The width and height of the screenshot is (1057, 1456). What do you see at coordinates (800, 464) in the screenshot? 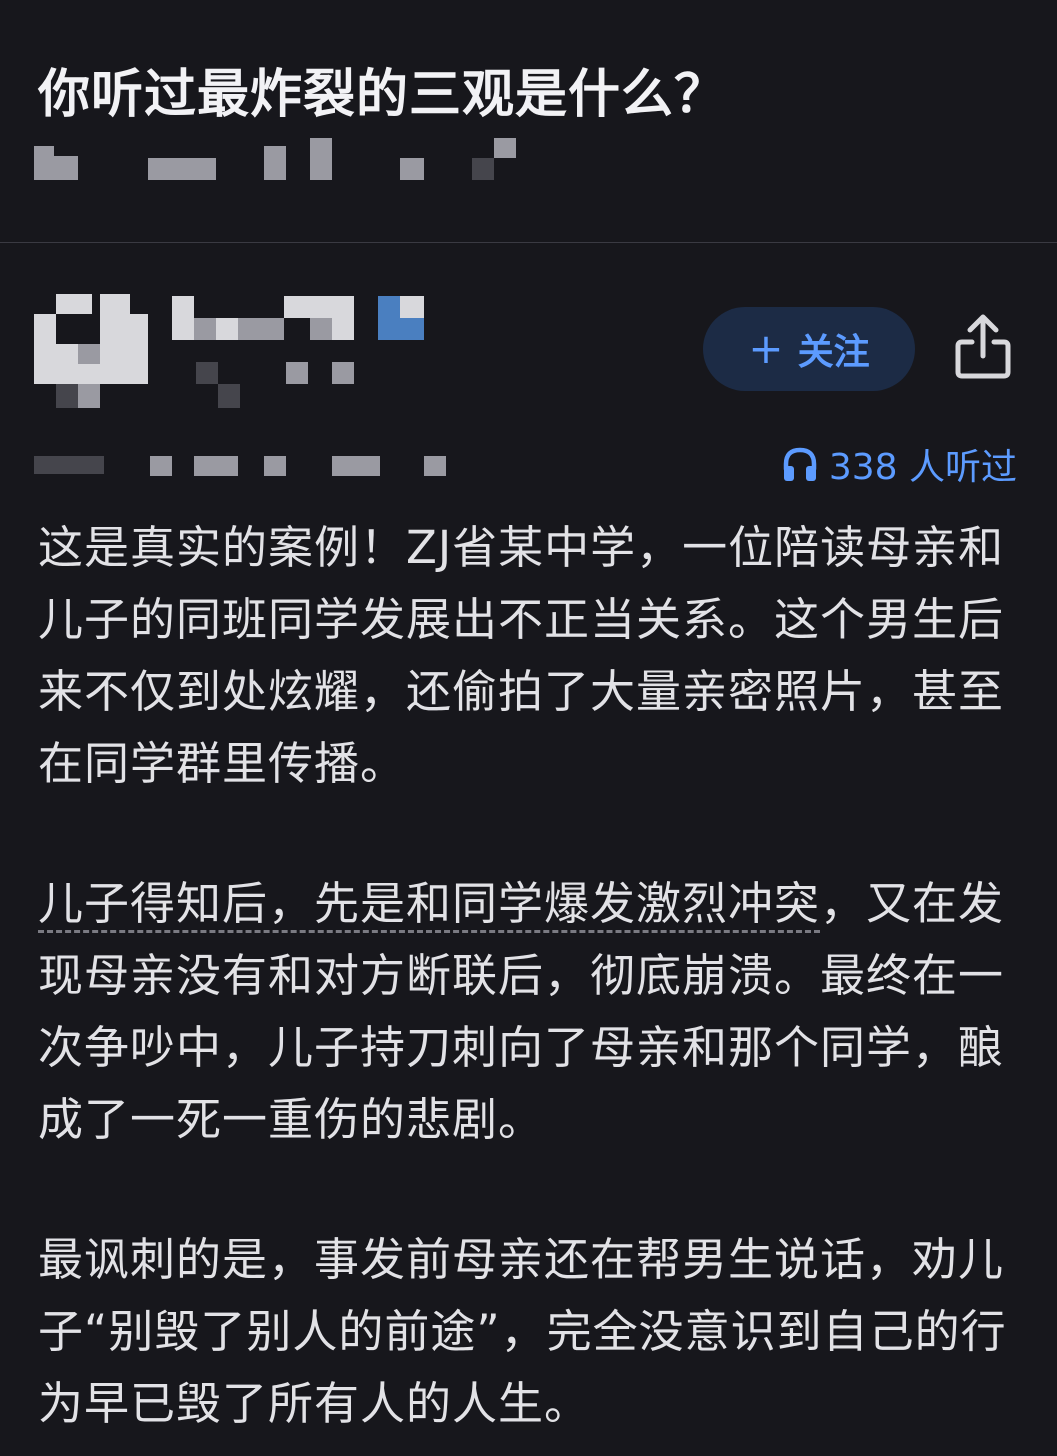
I see `headphones-icon` at bounding box center [800, 464].